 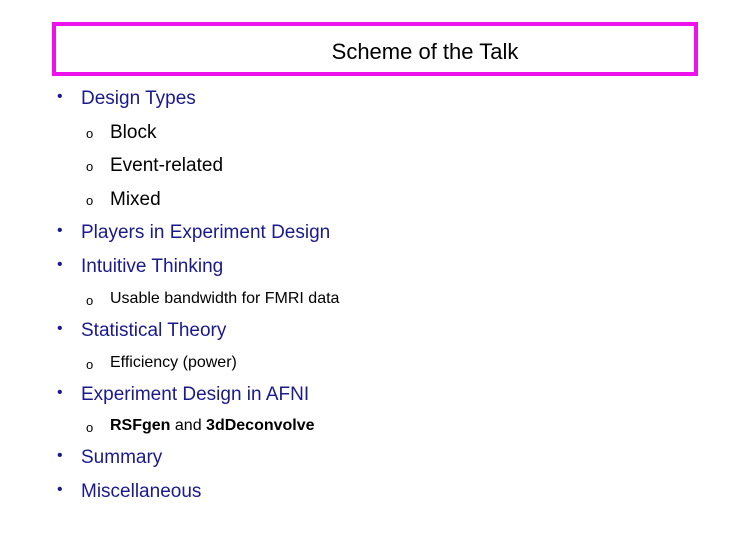 I want to click on sub-item-label: Mixed, so click(x=135, y=199).